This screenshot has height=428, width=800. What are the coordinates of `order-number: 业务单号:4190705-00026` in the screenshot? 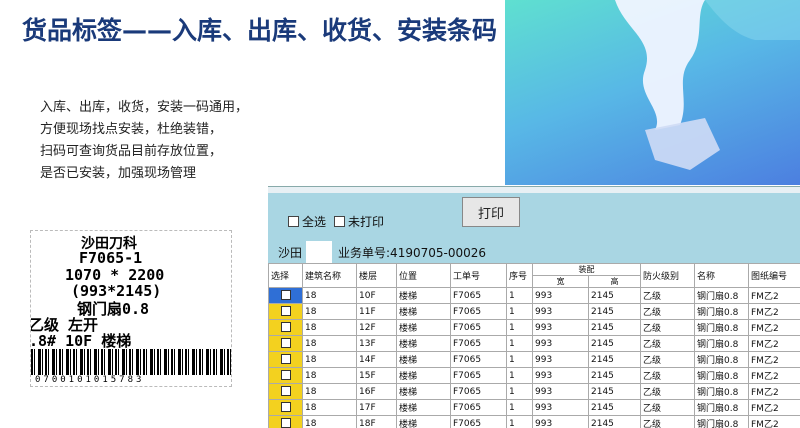 It's located at (412, 252).